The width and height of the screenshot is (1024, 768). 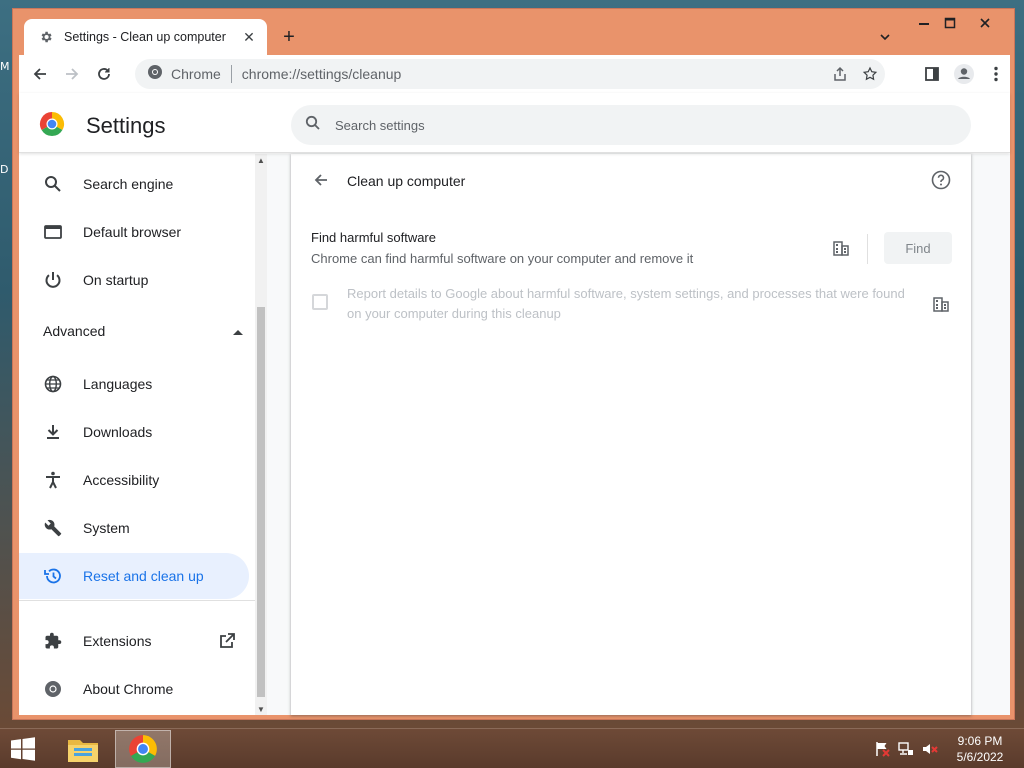 I want to click on tab-close-icon: ✕, so click(x=249, y=37).